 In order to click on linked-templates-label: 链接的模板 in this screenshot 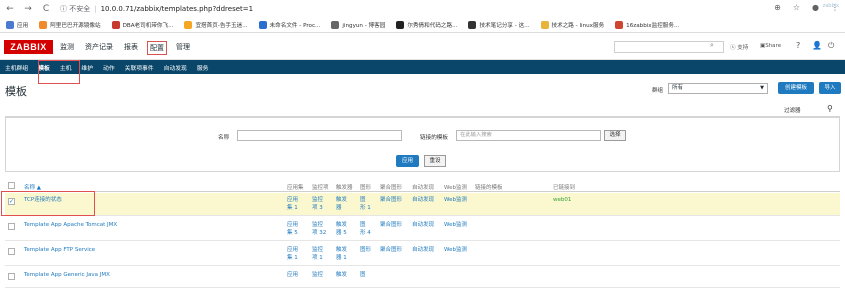, I will do `click(434, 138)`.